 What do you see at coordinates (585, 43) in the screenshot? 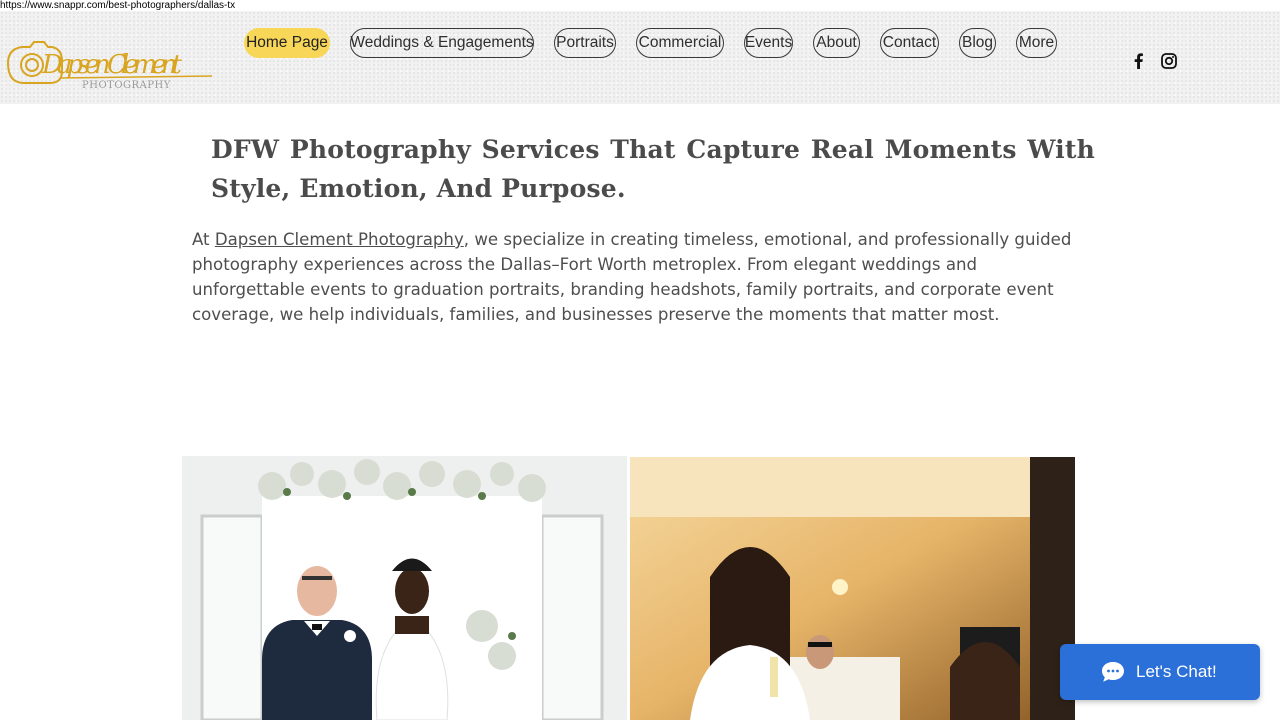
I see `nav-portraits: Portraits` at bounding box center [585, 43].